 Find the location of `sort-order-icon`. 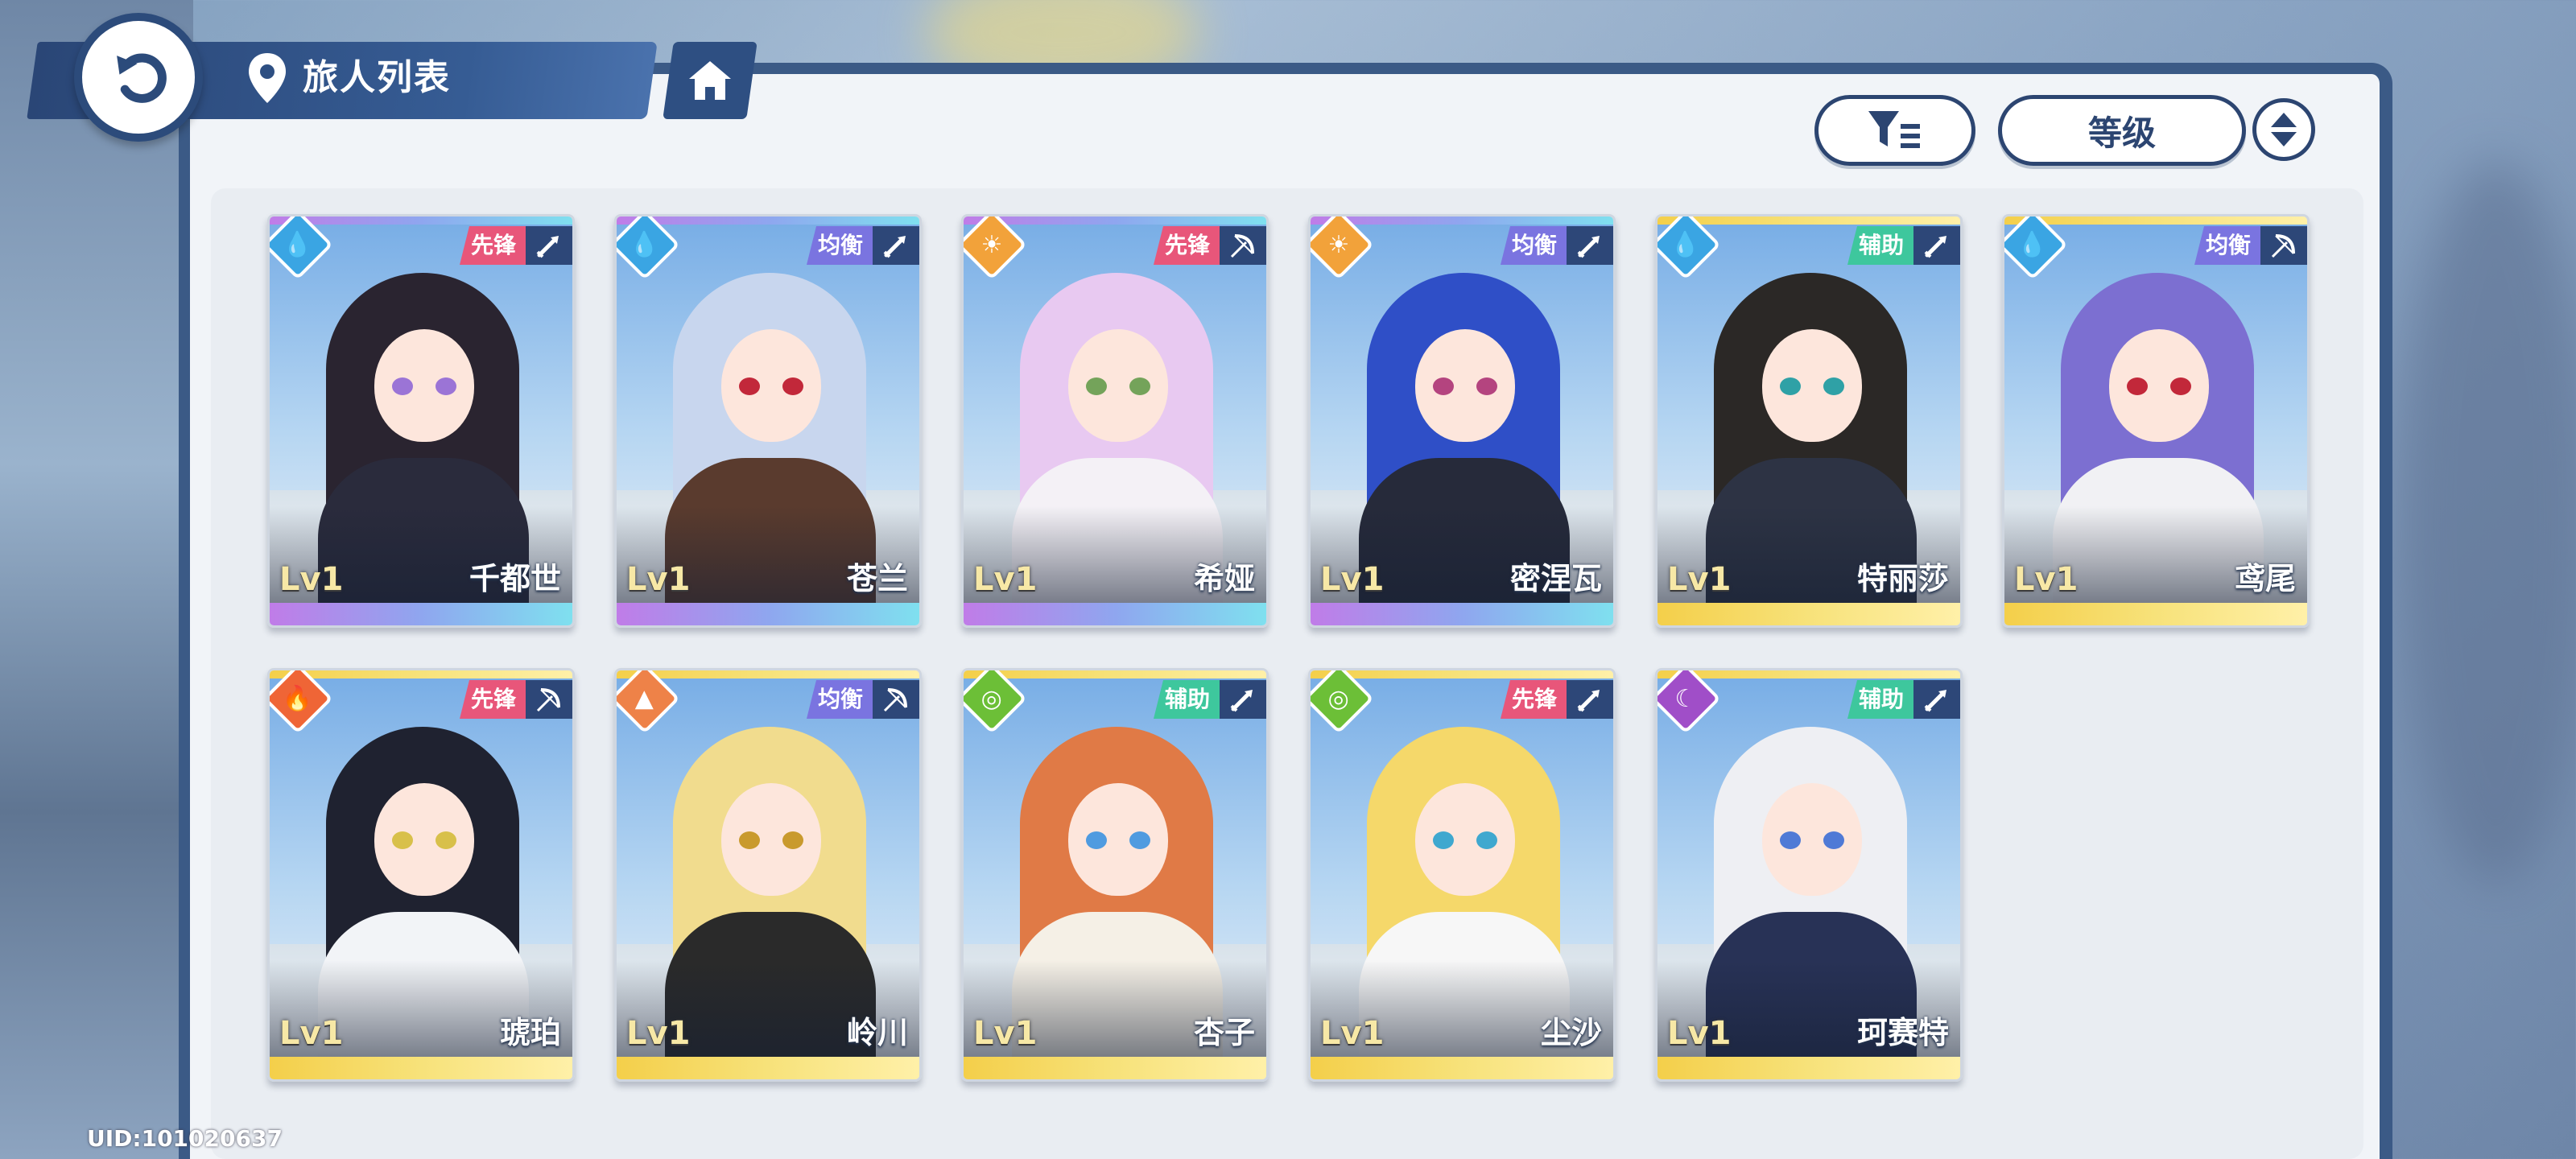

sort-order-icon is located at coordinates (2284, 129).